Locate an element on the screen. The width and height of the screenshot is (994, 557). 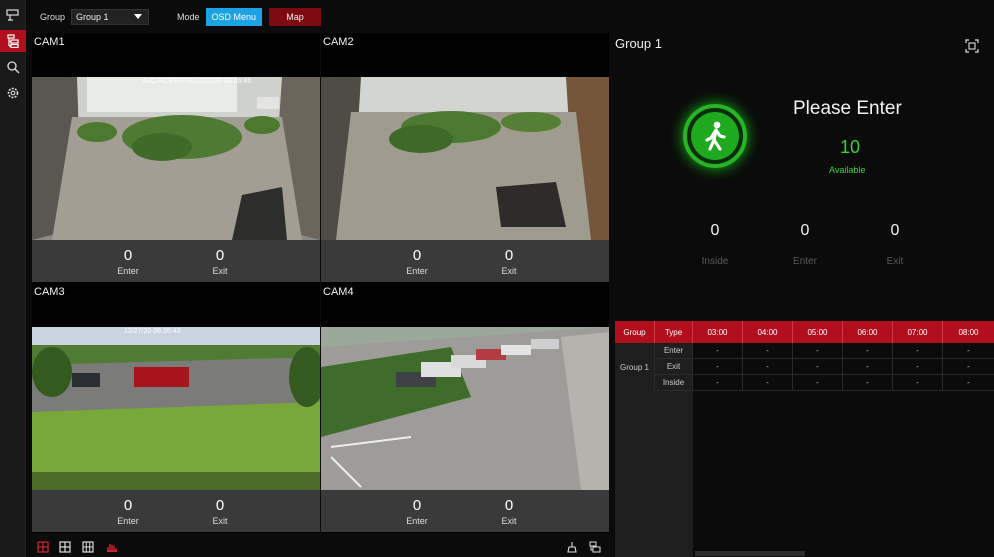
map-button: Map is located at coordinates (295, 16).